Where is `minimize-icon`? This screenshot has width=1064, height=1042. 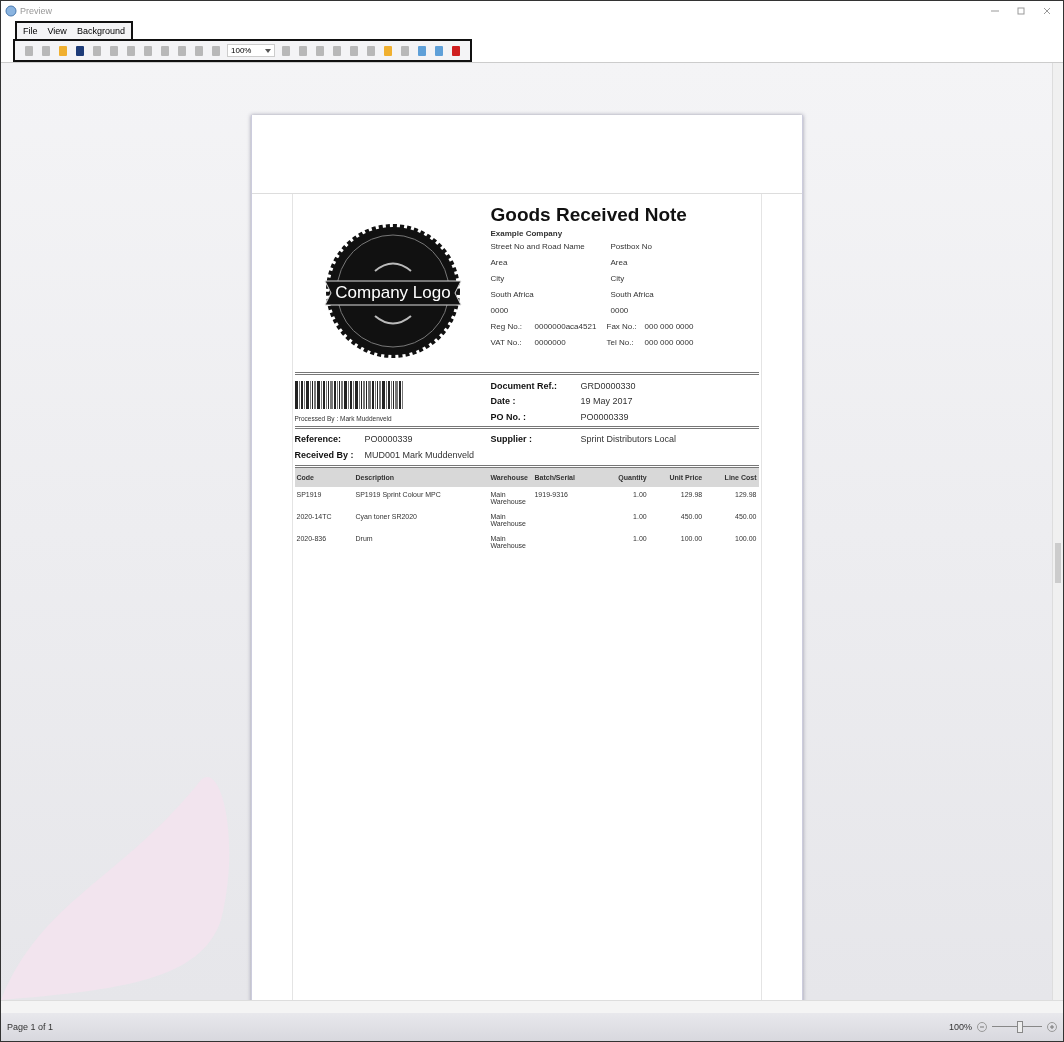
minimize-icon is located at coordinates (995, 11).